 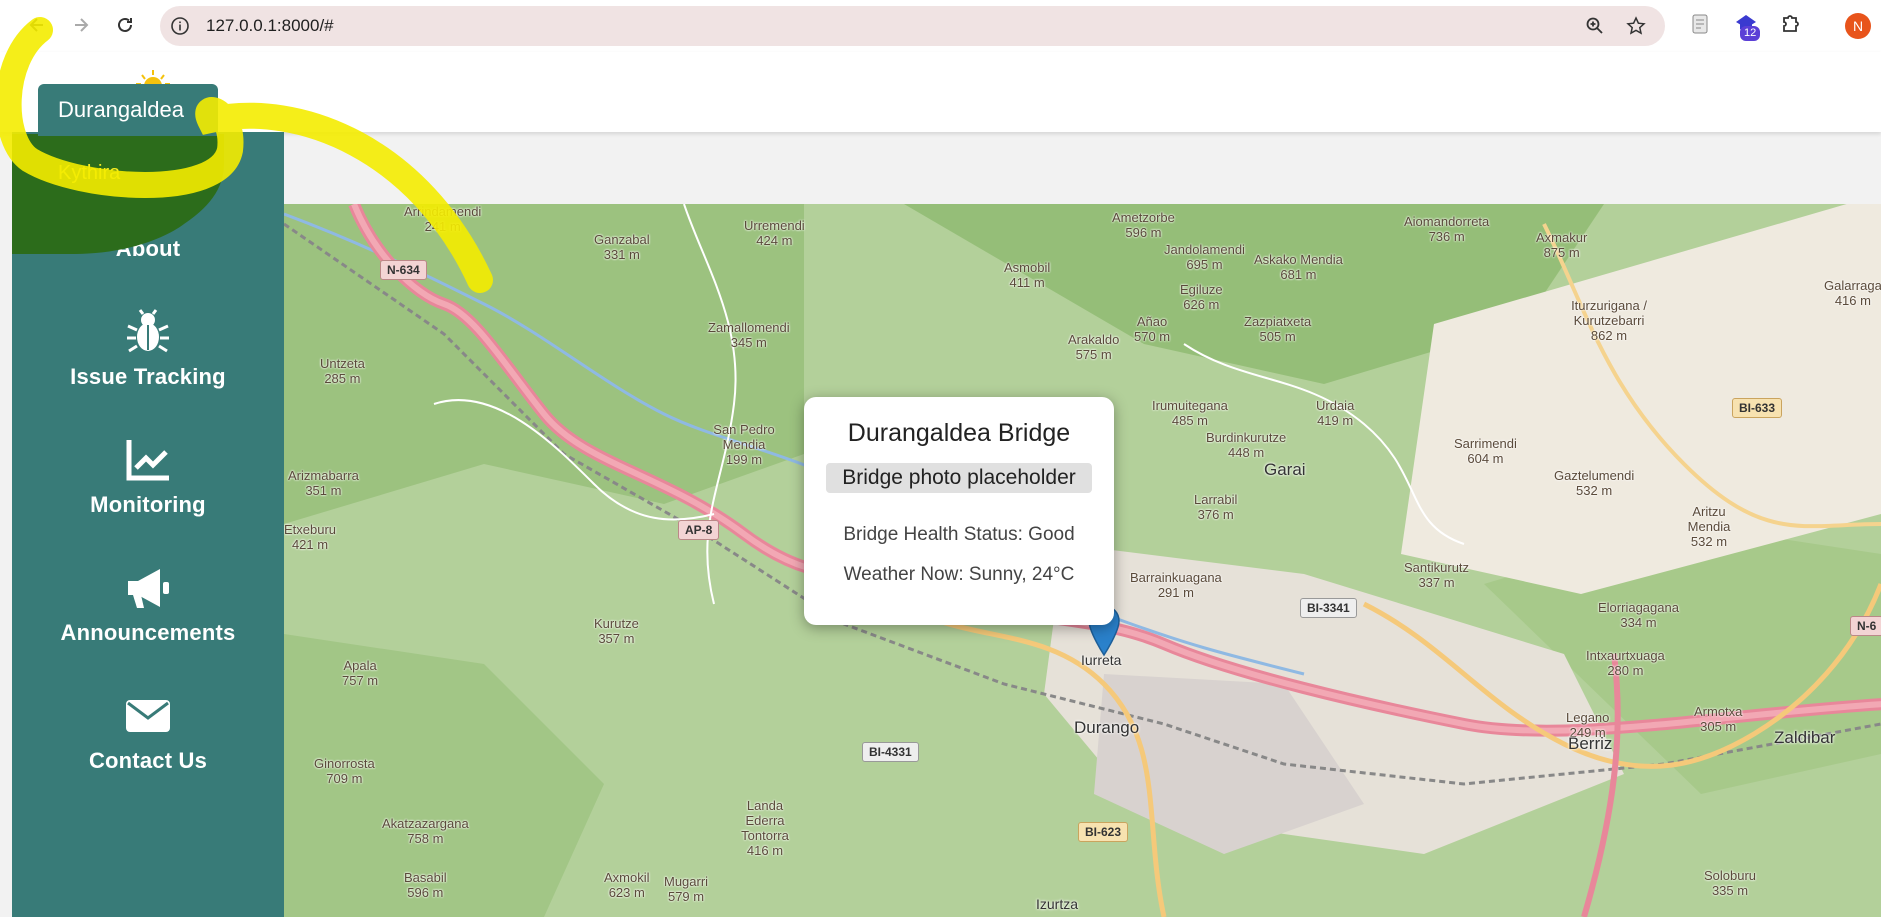 I want to click on place-label: Galarraga 416 m, so click(x=1852, y=293).